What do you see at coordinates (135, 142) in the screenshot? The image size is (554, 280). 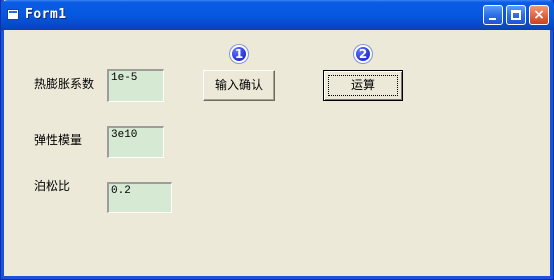 I see `elastic-modulus-input: 3e10` at bounding box center [135, 142].